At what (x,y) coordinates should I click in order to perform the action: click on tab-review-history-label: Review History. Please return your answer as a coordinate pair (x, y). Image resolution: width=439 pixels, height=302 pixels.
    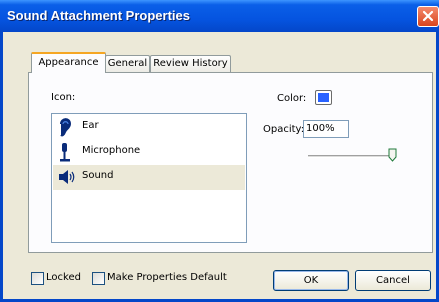
    Looking at the image, I should click on (190, 63).